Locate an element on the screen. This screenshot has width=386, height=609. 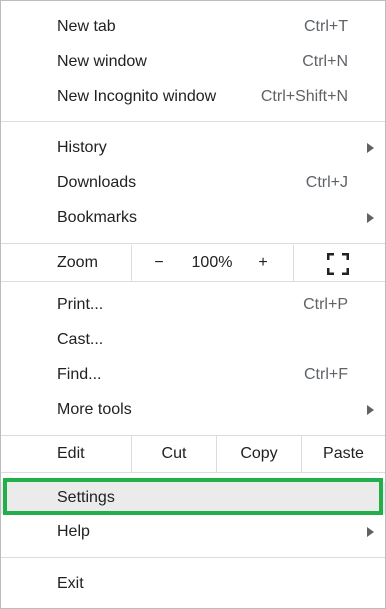
bookmarks-label: Bookmarks is located at coordinates (97, 217).